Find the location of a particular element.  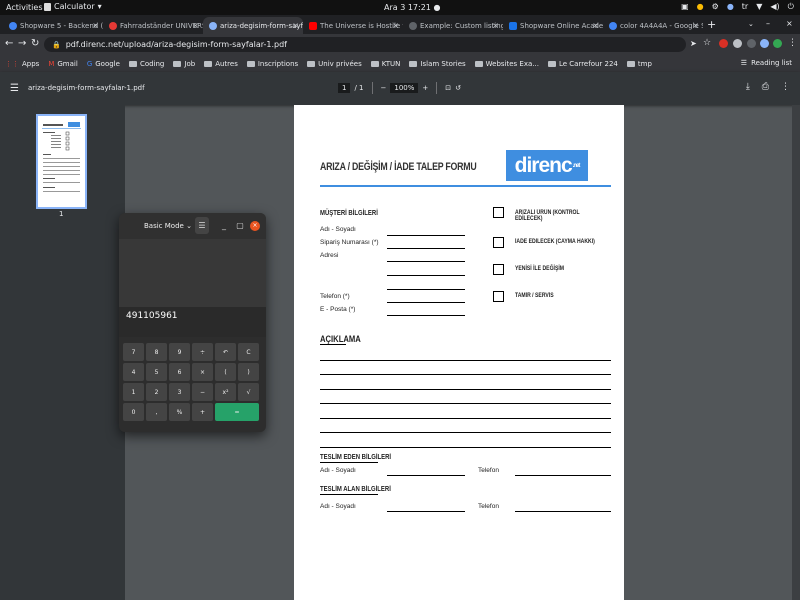

bookmark-google: G Google is located at coordinates (103, 64).